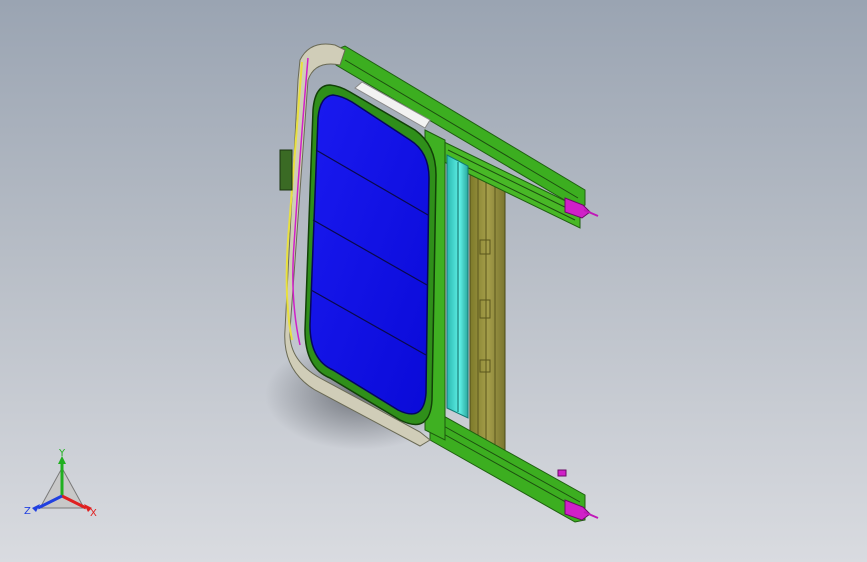  I want to click on triad-y-label: Y, so click(62, 453).